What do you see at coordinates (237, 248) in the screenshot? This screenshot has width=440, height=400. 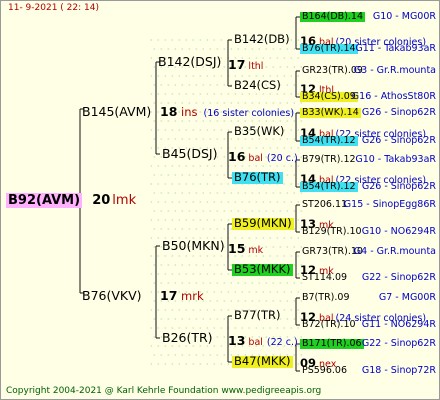 I see `colony-count: 15` at bounding box center [237, 248].